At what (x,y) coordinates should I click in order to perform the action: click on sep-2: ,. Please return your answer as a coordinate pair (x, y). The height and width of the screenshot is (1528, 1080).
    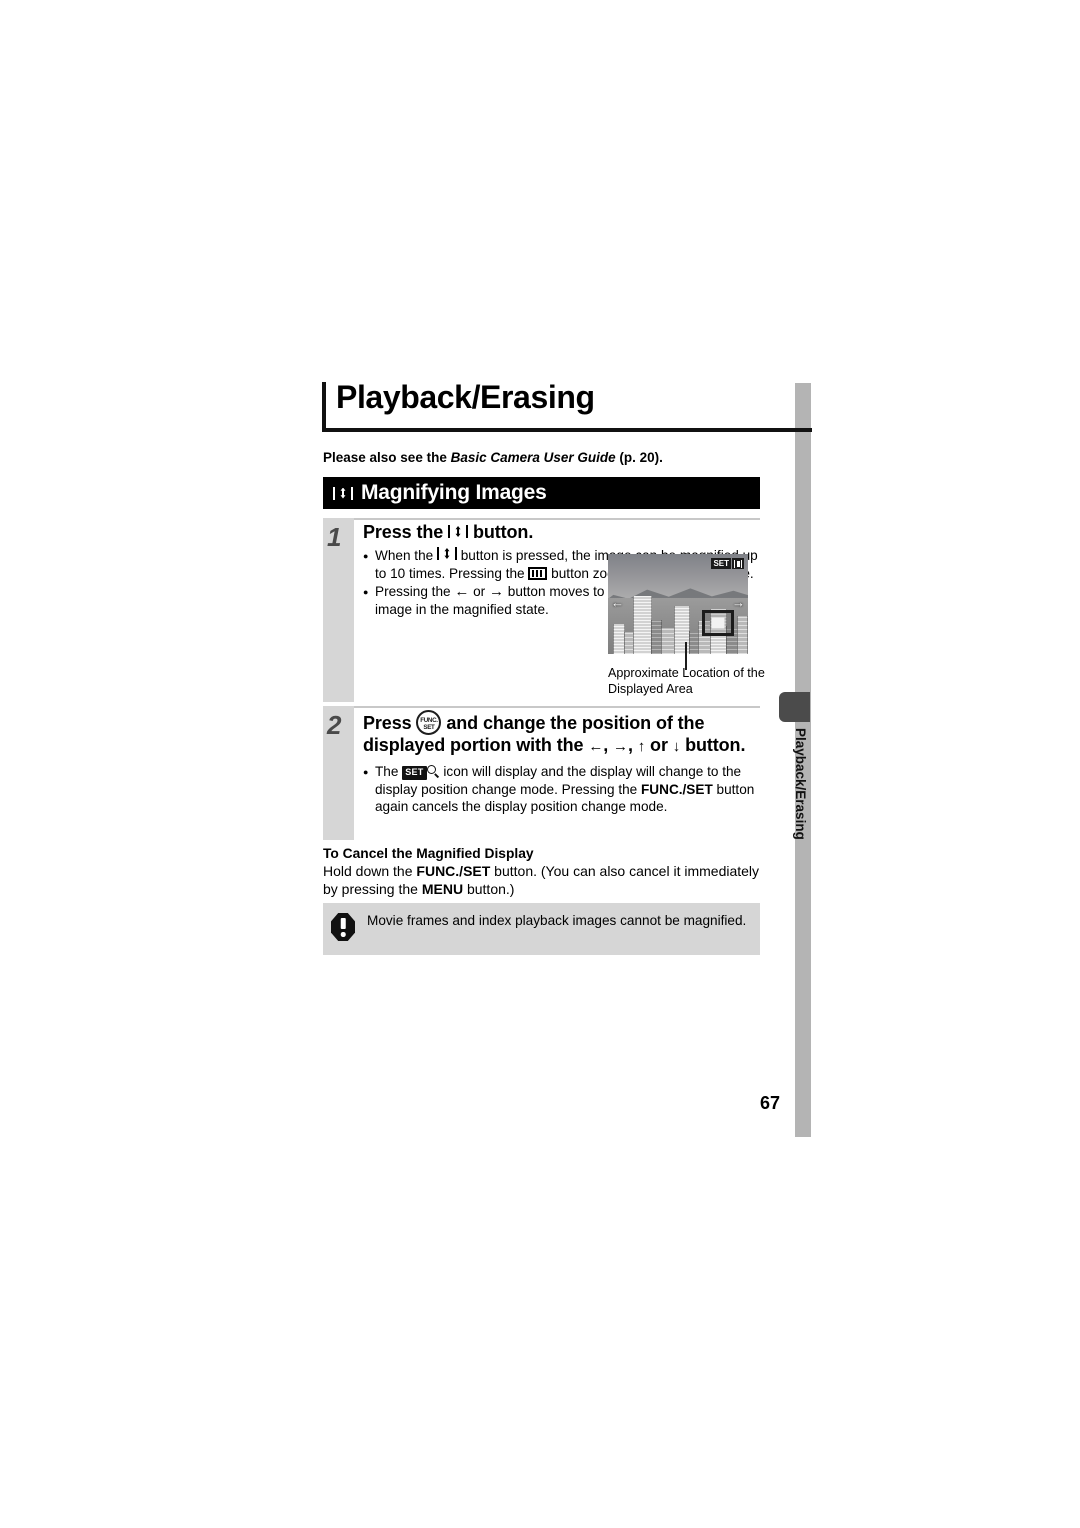
    Looking at the image, I should click on (632, 745).